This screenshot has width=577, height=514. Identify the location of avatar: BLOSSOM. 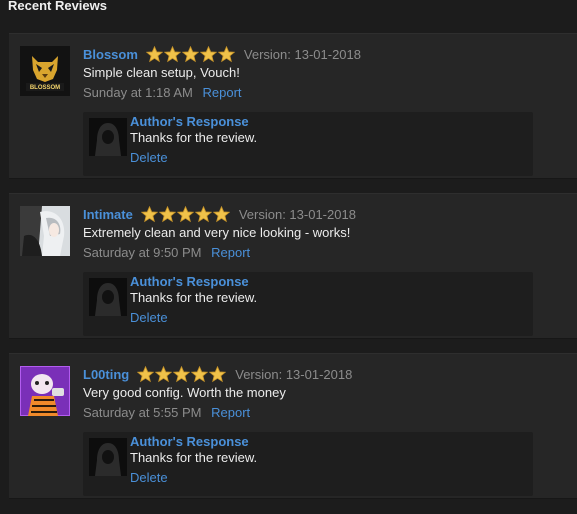
(45, 71).